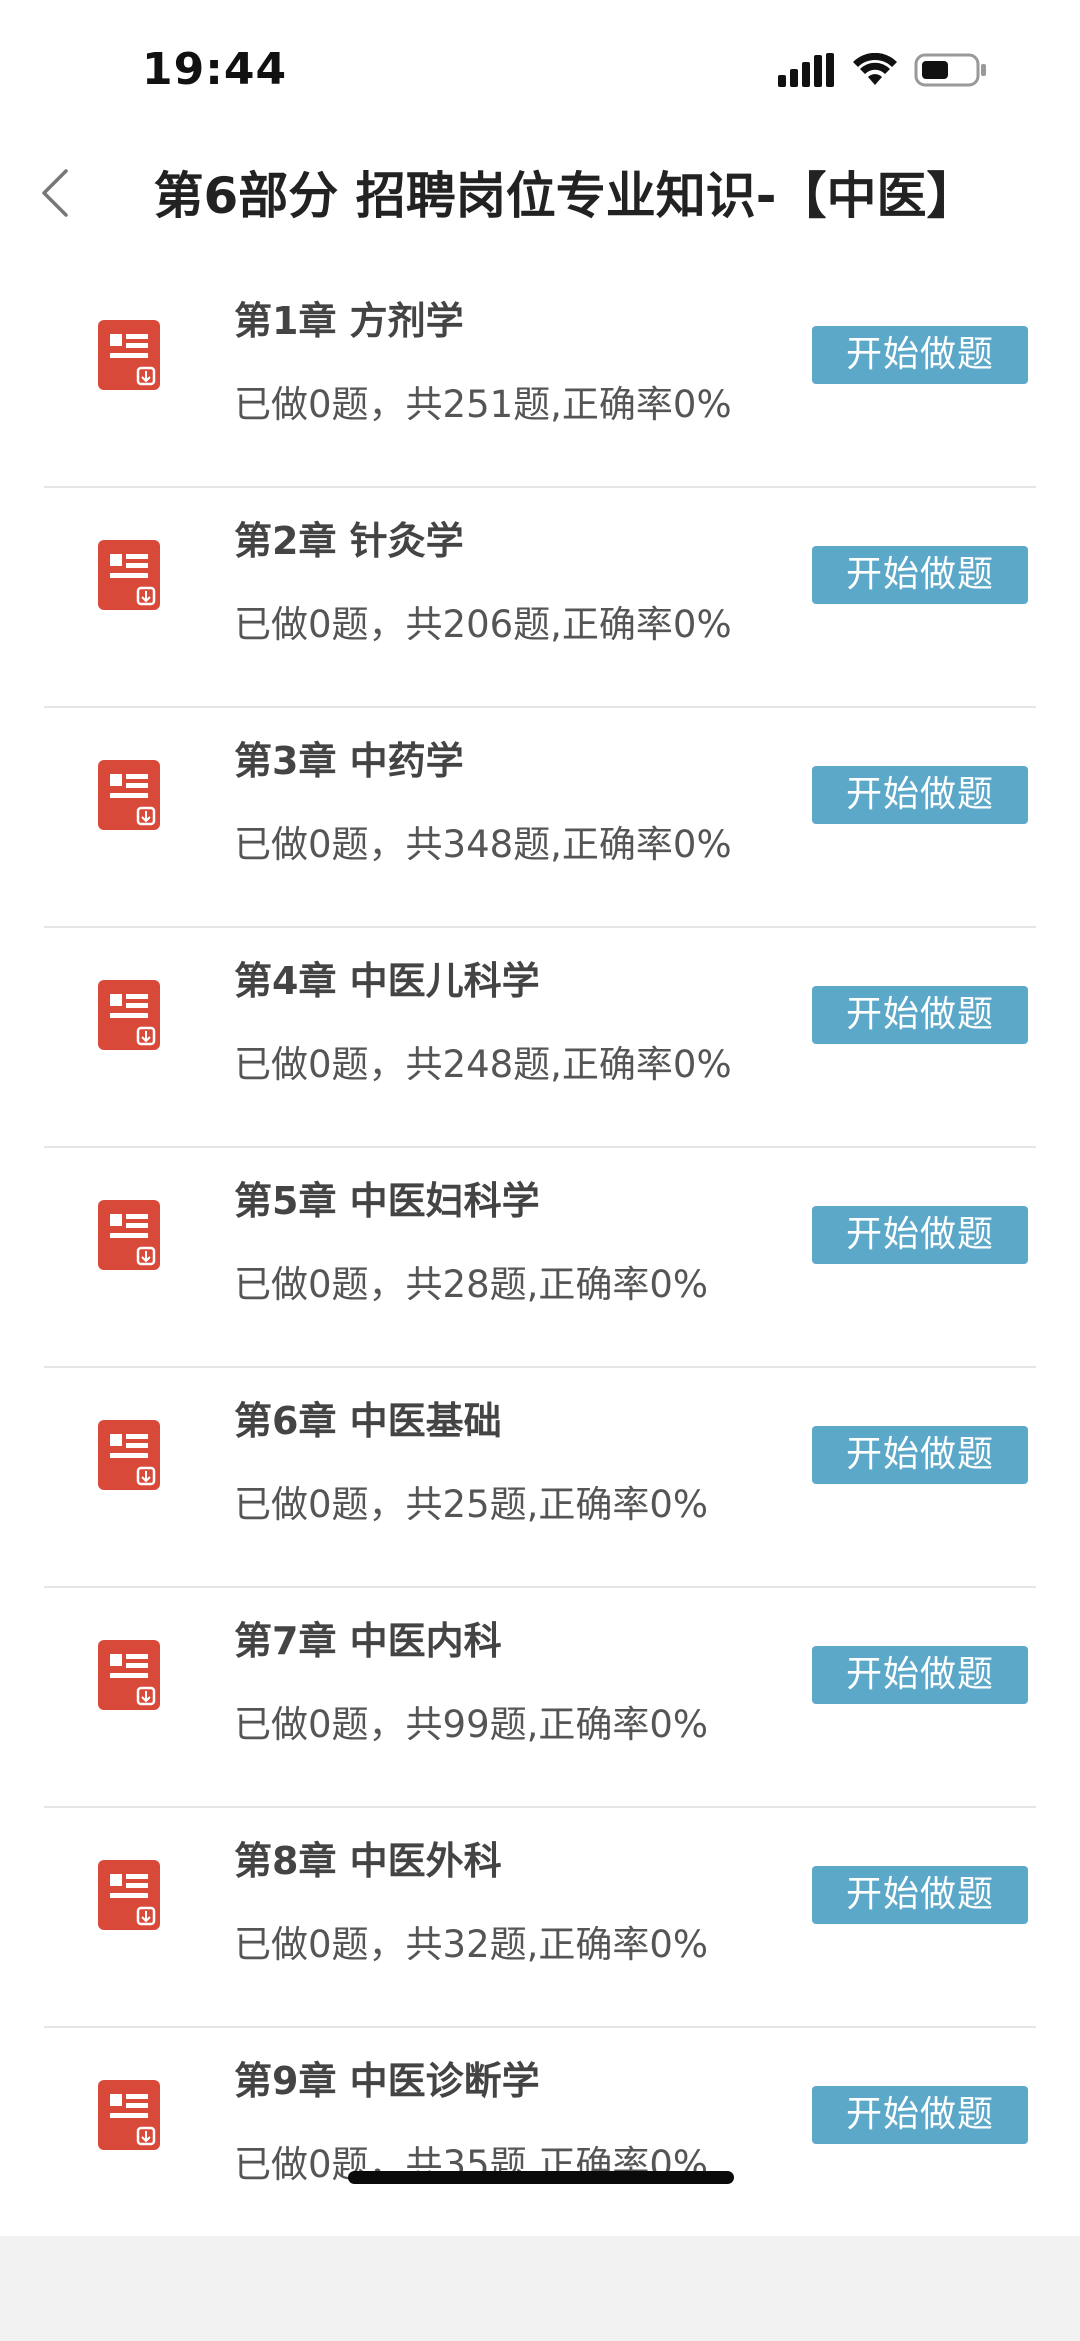 Image resolution: width=1080 pixels, height=2341 pixels. Describe the element at coordinates (387, 2081) in the screenshot. I see `chapter-title: 第9章 中医诊断学` at that location.